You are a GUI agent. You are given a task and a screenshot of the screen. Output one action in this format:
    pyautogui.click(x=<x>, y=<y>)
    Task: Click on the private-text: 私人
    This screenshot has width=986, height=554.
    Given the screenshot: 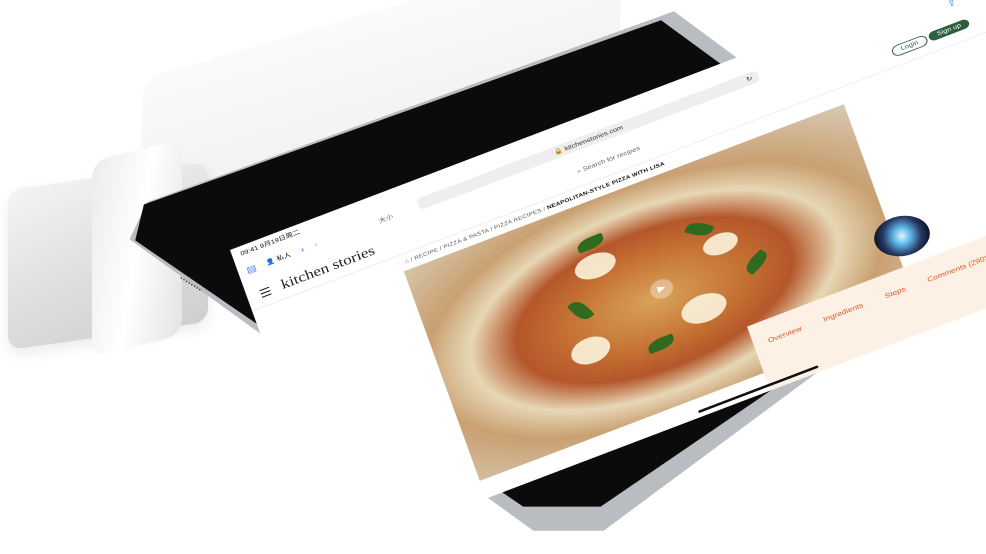 What is the action you would take?
    pyautogui.click(x=283, y=257)
    